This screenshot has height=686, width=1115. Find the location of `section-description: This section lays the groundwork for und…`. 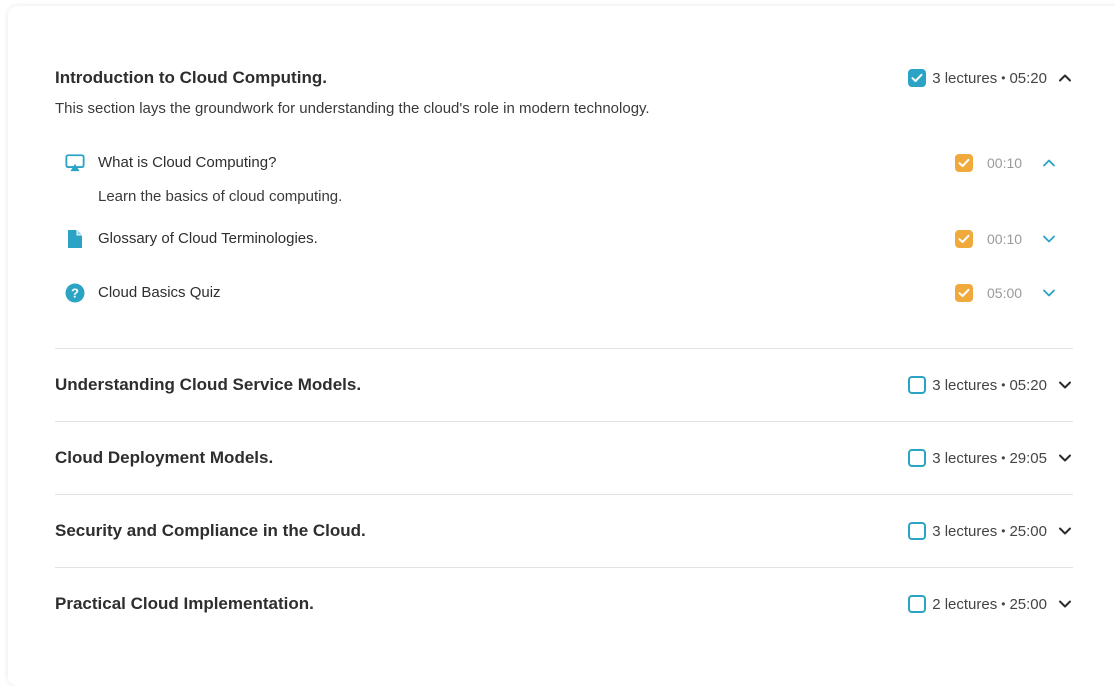

section-description: This section lays the groundwork for und… is located at coordinates (352, 108).